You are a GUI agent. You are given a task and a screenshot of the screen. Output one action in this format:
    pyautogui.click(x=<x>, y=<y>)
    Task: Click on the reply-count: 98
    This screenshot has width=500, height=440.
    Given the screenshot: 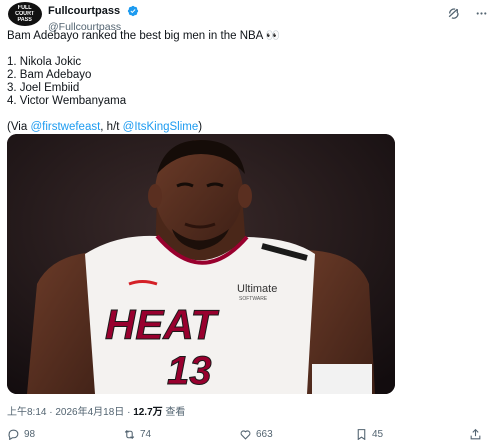 What is the action you would take?
    pyautogui.click(x=30, y=434)
    